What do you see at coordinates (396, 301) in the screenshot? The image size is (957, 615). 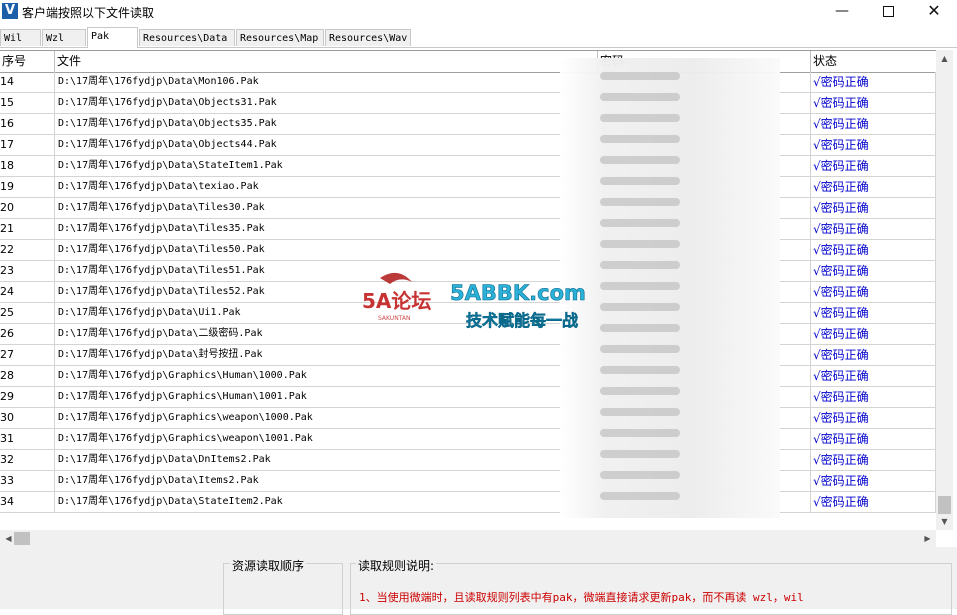 I see `watermark-logo-text: 5A论坛` at bounding box center [396, 301].